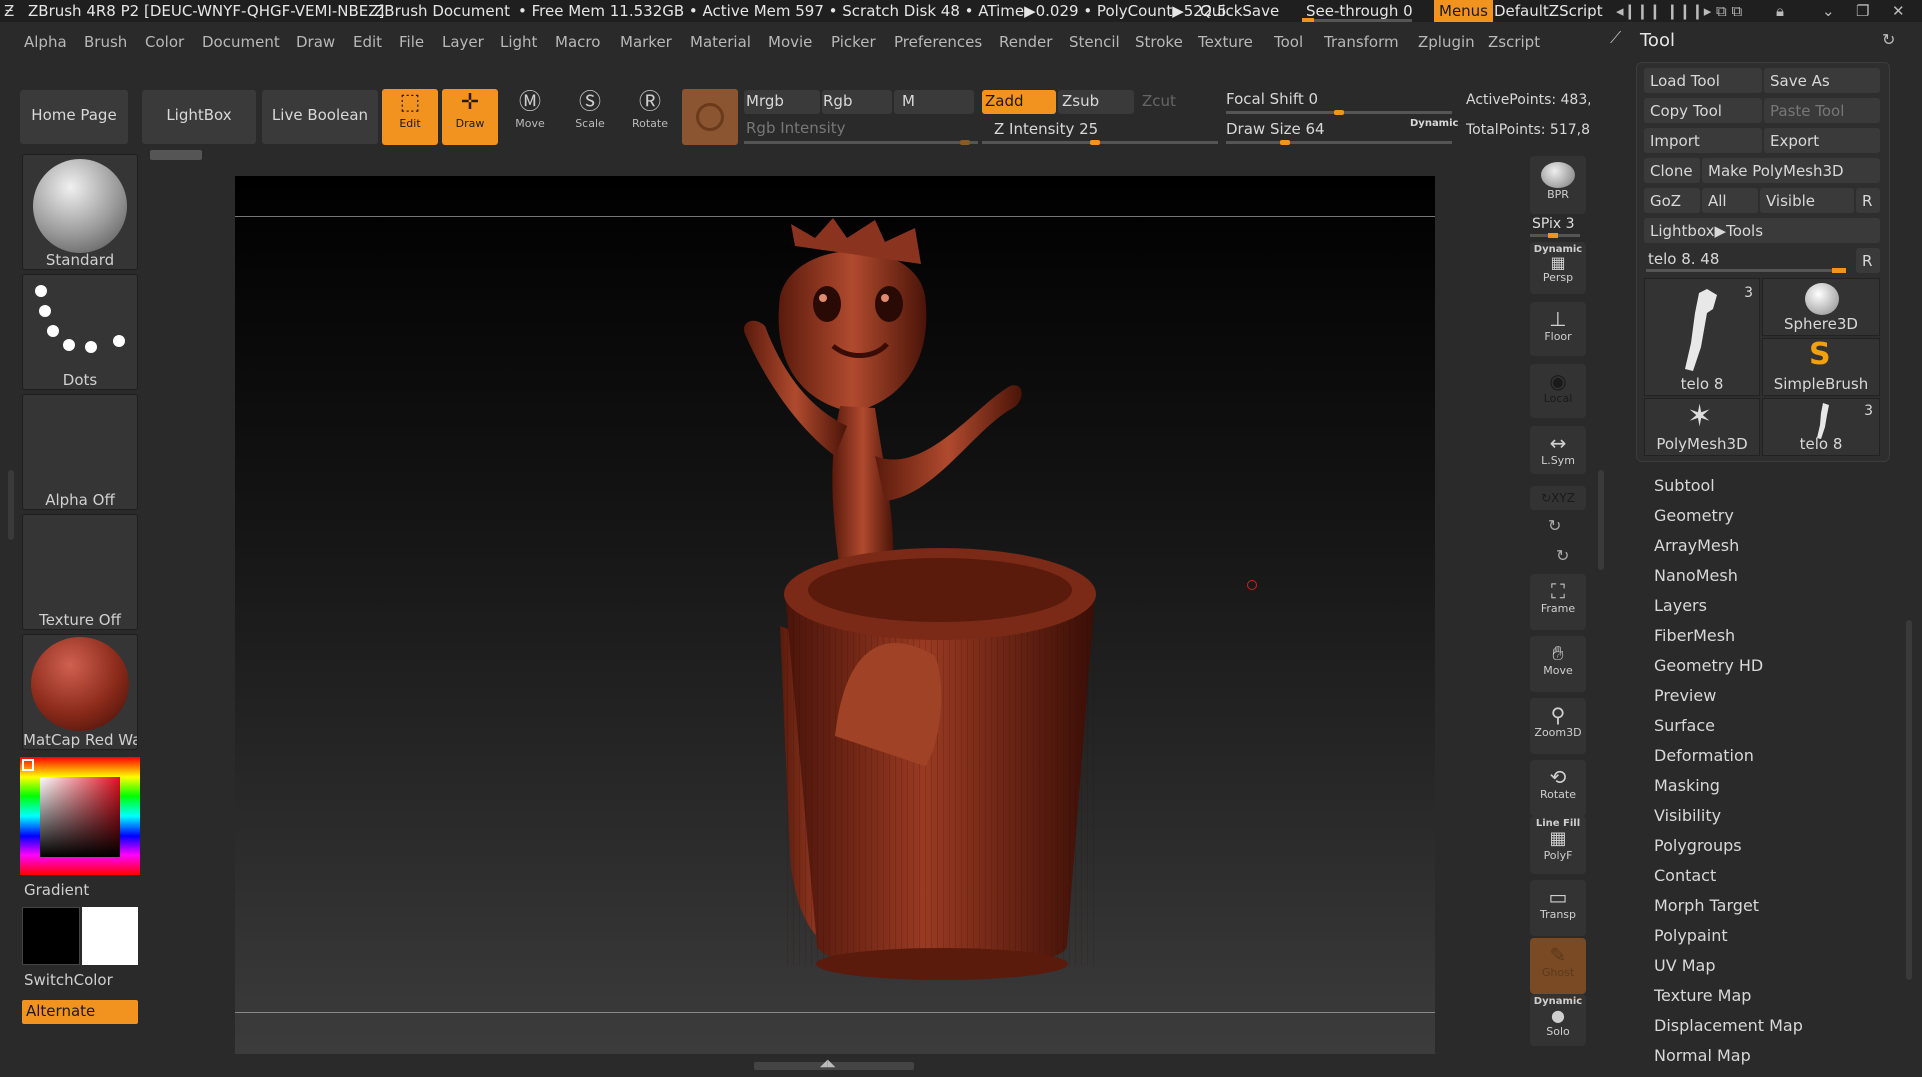 The image size is (1922, 1077). I want to click on make-polymesh3d-button: Make PolyMesh3D, so click(1791, 170).